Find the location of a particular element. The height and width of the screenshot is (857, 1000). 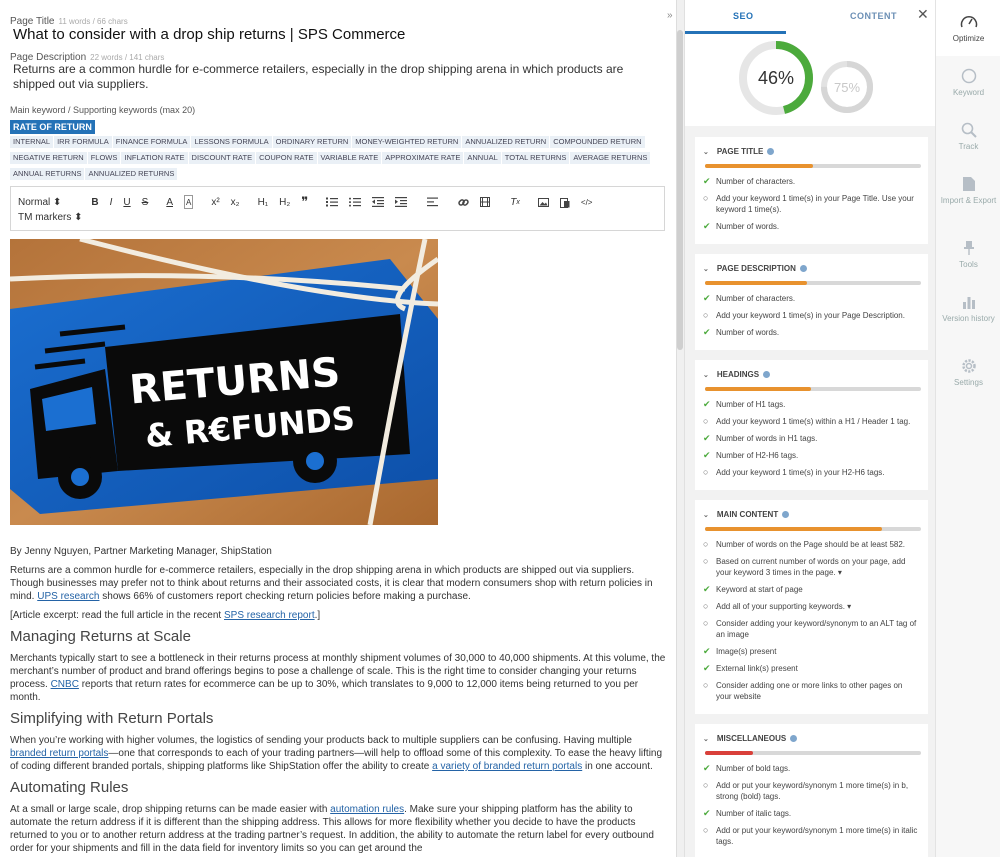

align-icon is located at coordinates (433, 202).